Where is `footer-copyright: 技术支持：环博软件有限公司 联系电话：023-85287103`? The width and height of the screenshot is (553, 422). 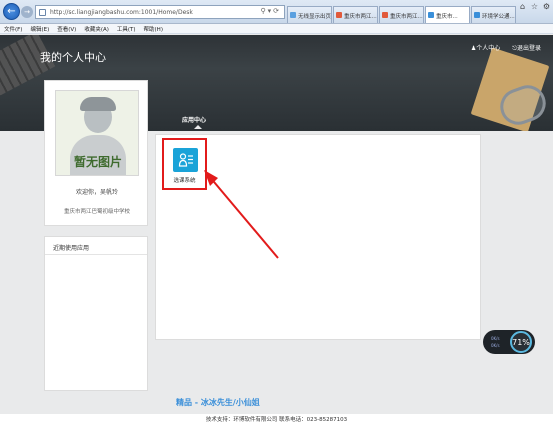
footer-copyright: 技术支持：环博软件有限公司 联系电话：023-85287103 is located at coordinates (276, 418).